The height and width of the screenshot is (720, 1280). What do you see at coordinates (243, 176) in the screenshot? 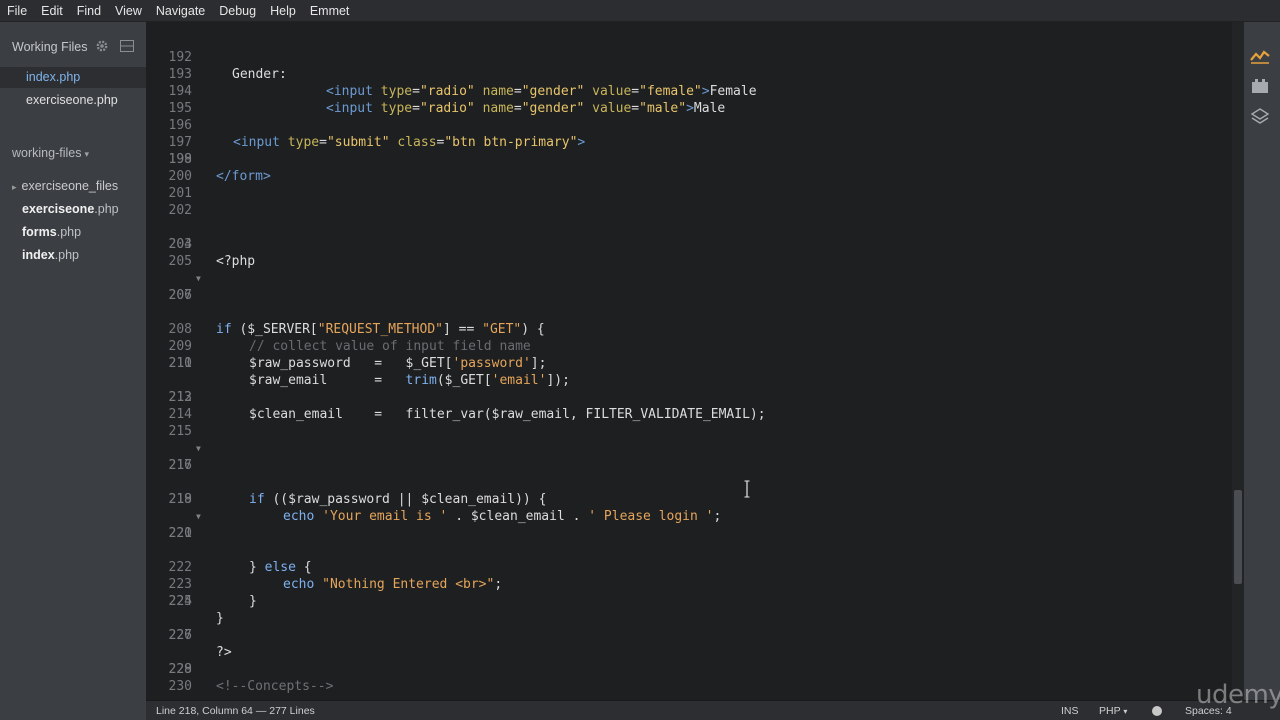
I see `code-text: </form>` at bounding box center [243, 176].